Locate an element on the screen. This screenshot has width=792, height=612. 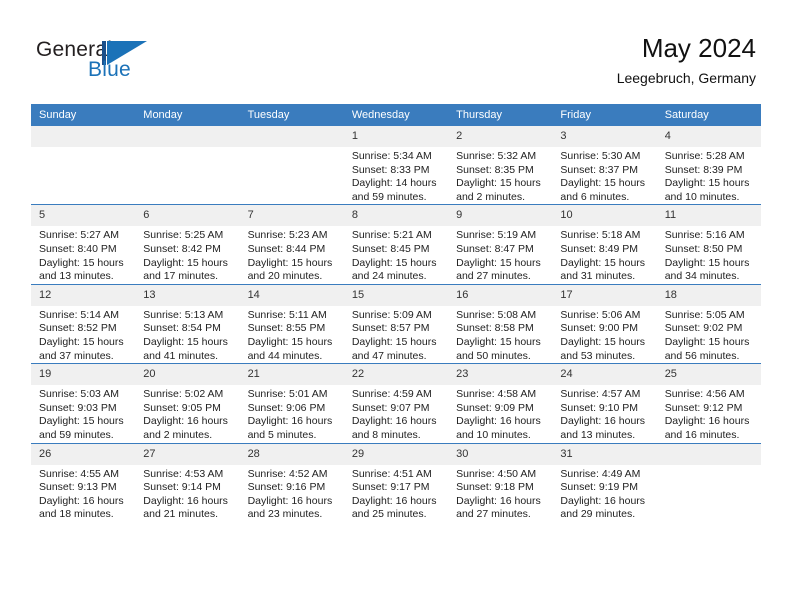
sunrise-text: Sunrise: 4:59 AM is located at coordinates (391, 394).